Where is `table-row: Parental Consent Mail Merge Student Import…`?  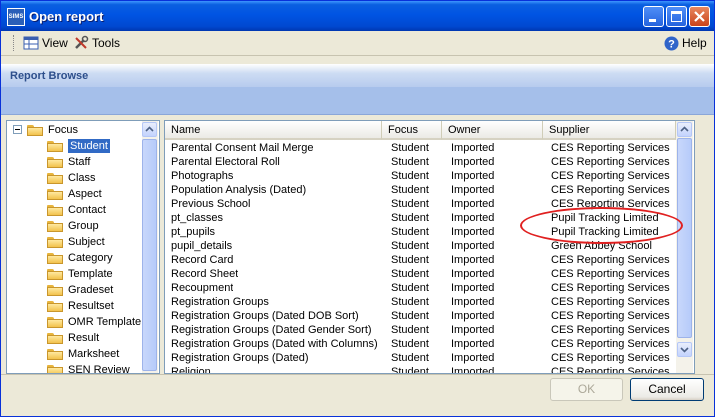
table-row: Parental Consent Mail Merge Student Import… is located at coordinates (429, 148).